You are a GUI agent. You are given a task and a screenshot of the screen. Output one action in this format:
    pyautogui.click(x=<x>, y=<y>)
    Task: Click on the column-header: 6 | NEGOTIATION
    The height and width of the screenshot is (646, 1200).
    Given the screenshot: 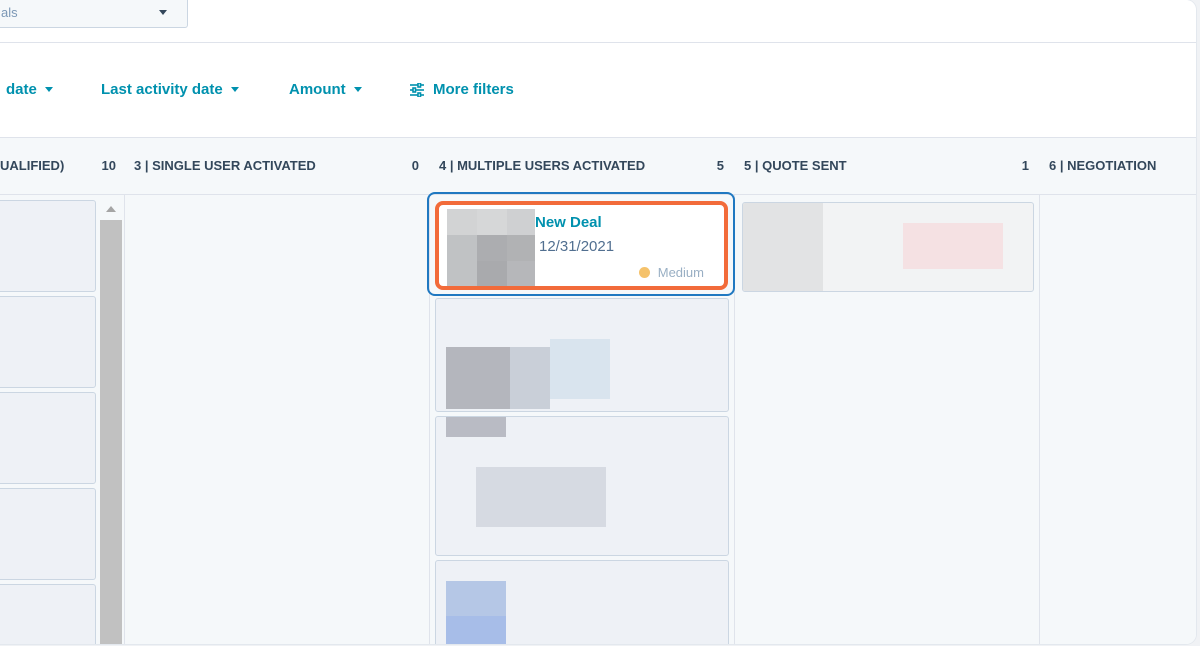 What is the action you would take?
    pyautogui.click(x=1117, y=166)
    